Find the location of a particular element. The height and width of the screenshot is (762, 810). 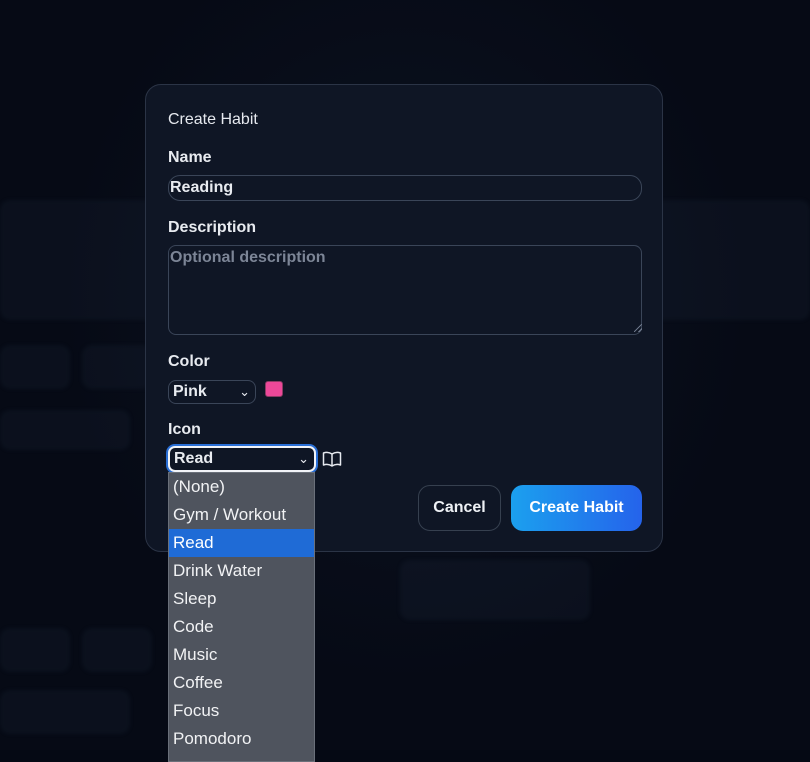

description-wrapper is located at coordinates (405, 290).